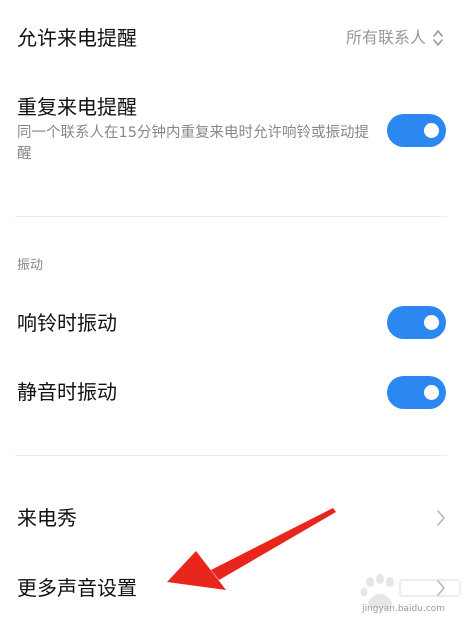 The width and height of the screenshot is (470, 625). I want to click on allow-calls-value: 所有联系人, so click(386, 38).